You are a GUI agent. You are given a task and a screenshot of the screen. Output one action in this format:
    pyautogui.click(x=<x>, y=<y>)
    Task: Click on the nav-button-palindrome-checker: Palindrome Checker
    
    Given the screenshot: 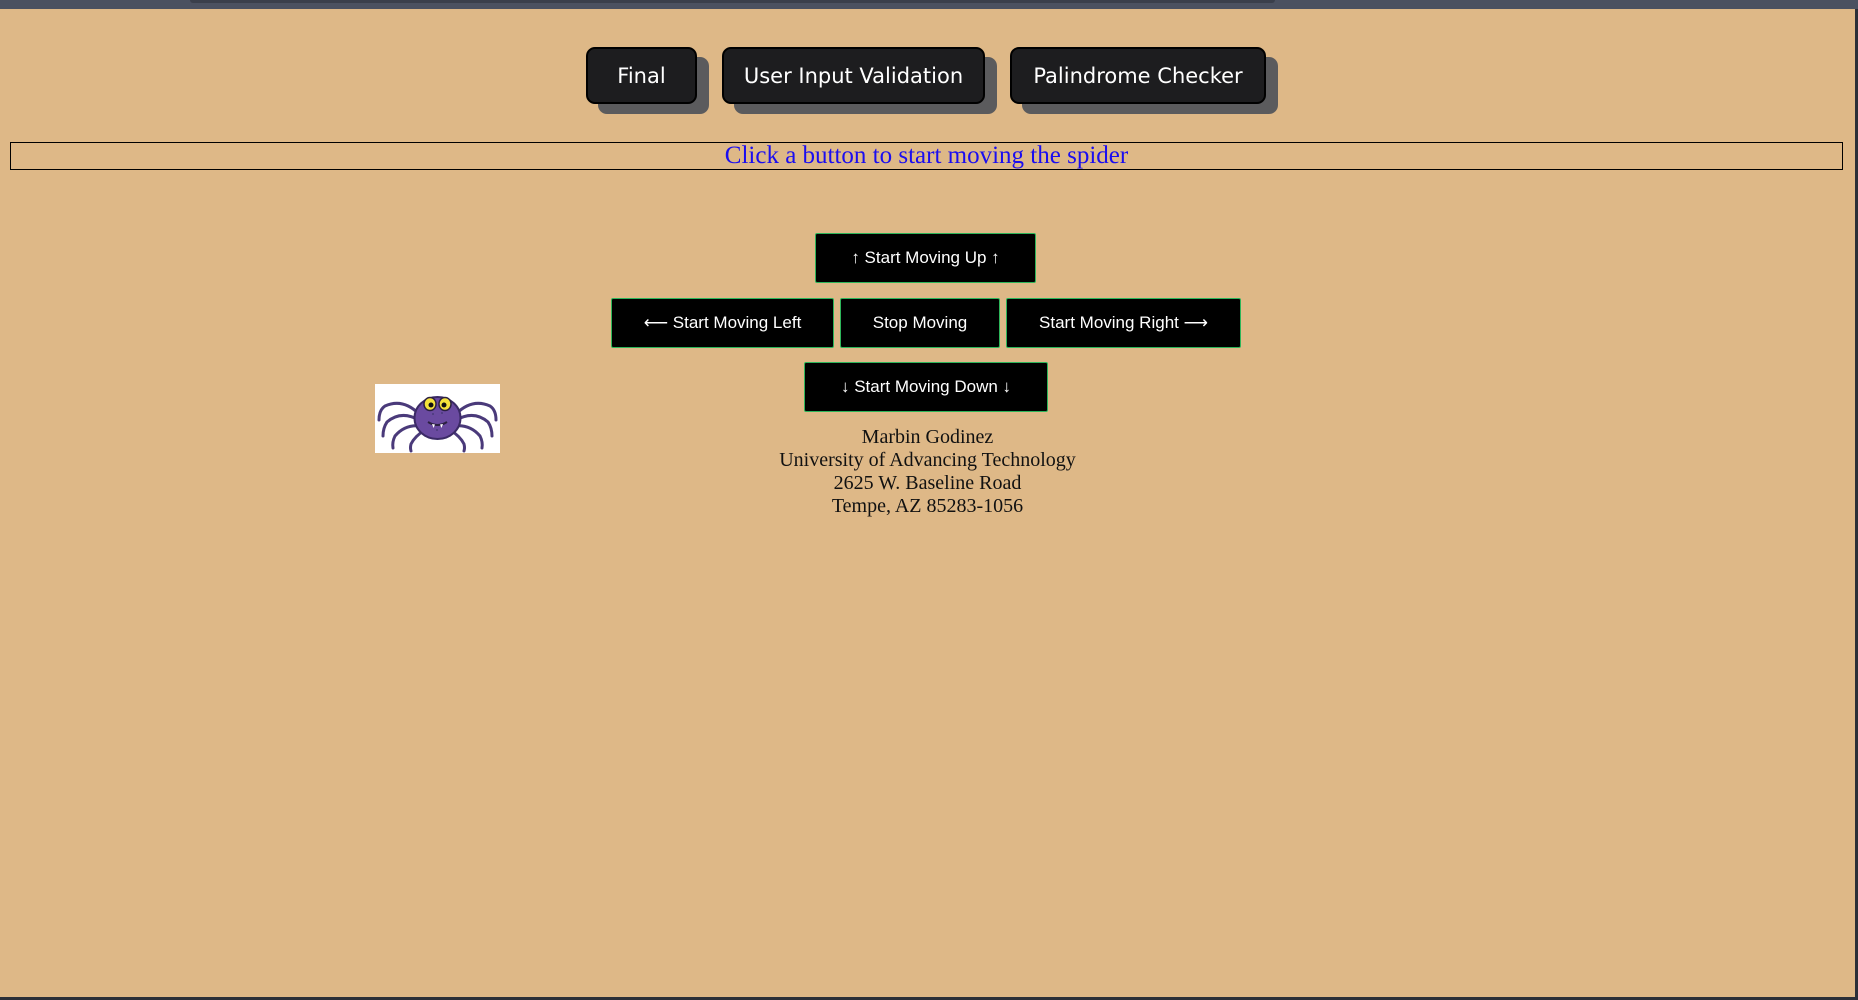 What is the action you would take?
    pyautogui.click(x=1138, y=75)
    